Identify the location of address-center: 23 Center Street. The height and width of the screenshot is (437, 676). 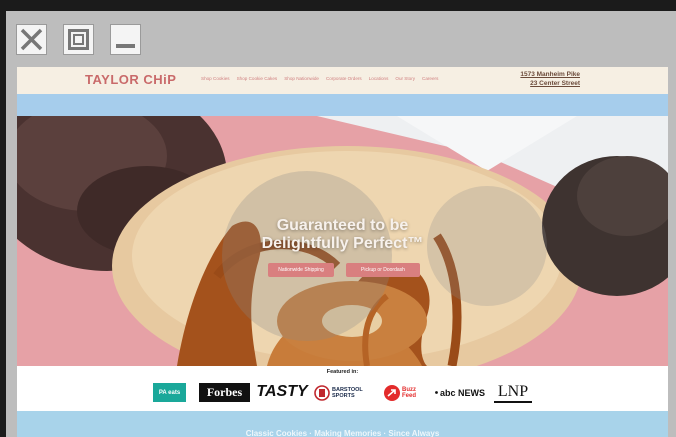
(550, 83).